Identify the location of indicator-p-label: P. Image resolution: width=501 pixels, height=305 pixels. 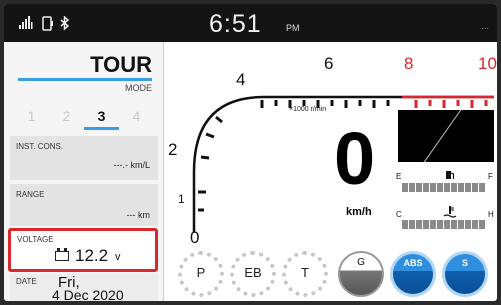
(201, 272).